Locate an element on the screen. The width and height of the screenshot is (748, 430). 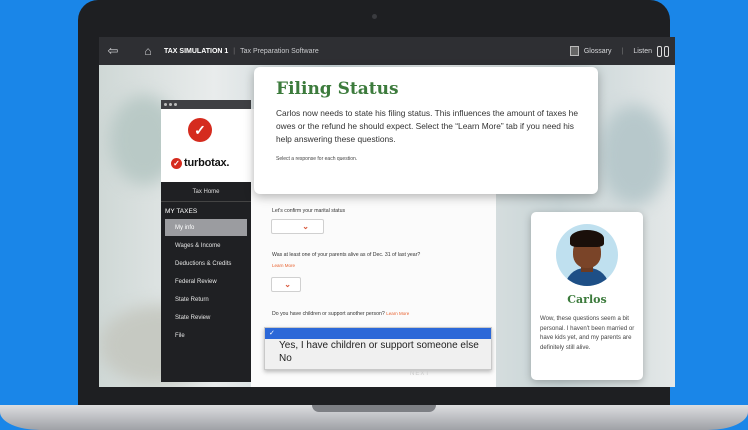
sidebar-item-my-info: My info is located at coordinates (206, 227).